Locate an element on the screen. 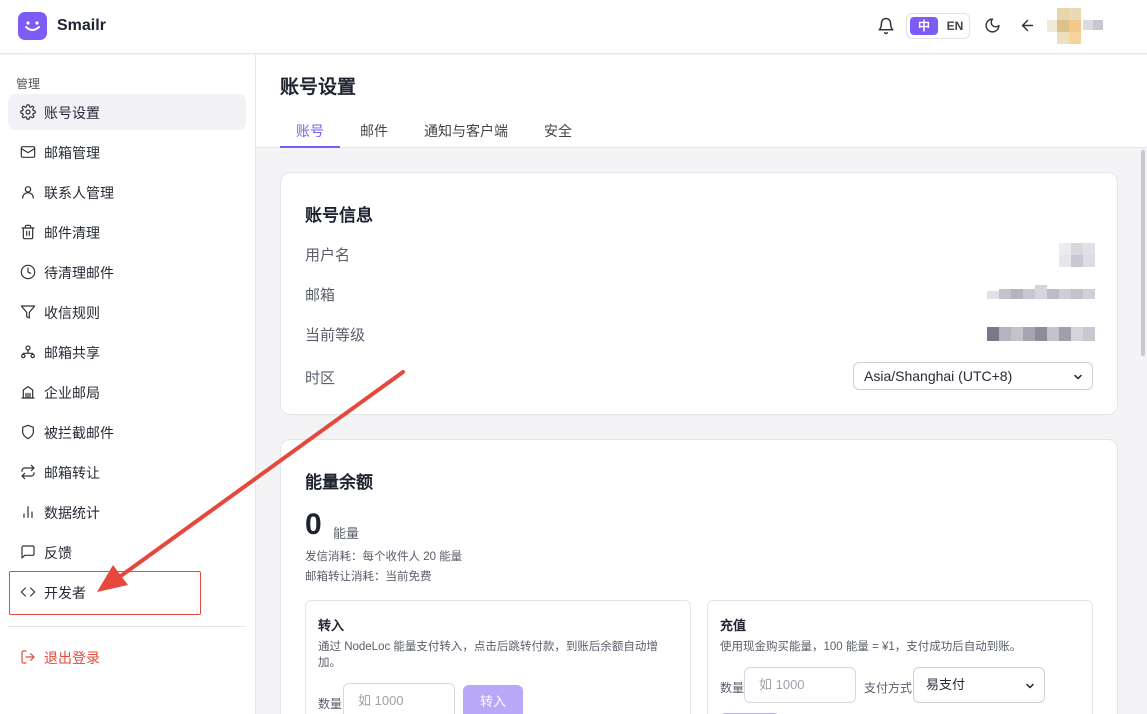 The image size is (1147, 714). email-label: 邮箱 is located at coordinates (320, 295).